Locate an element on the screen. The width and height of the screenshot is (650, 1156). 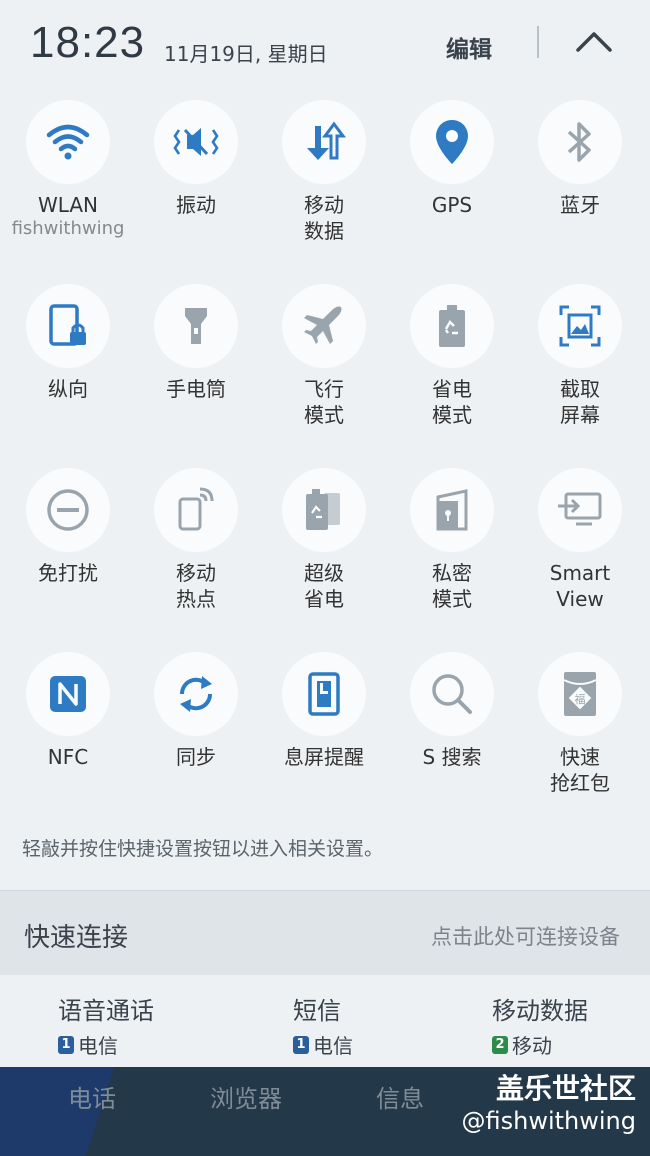
quick-connect-bar: 快速连接 点击此处可连接设备 is located at coordinates (325, 933).